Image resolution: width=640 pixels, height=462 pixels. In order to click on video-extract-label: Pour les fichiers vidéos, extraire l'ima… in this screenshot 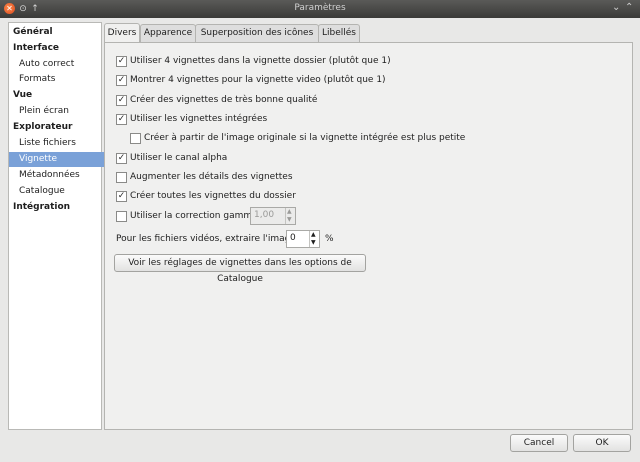, I will do `click(210, 239)`.